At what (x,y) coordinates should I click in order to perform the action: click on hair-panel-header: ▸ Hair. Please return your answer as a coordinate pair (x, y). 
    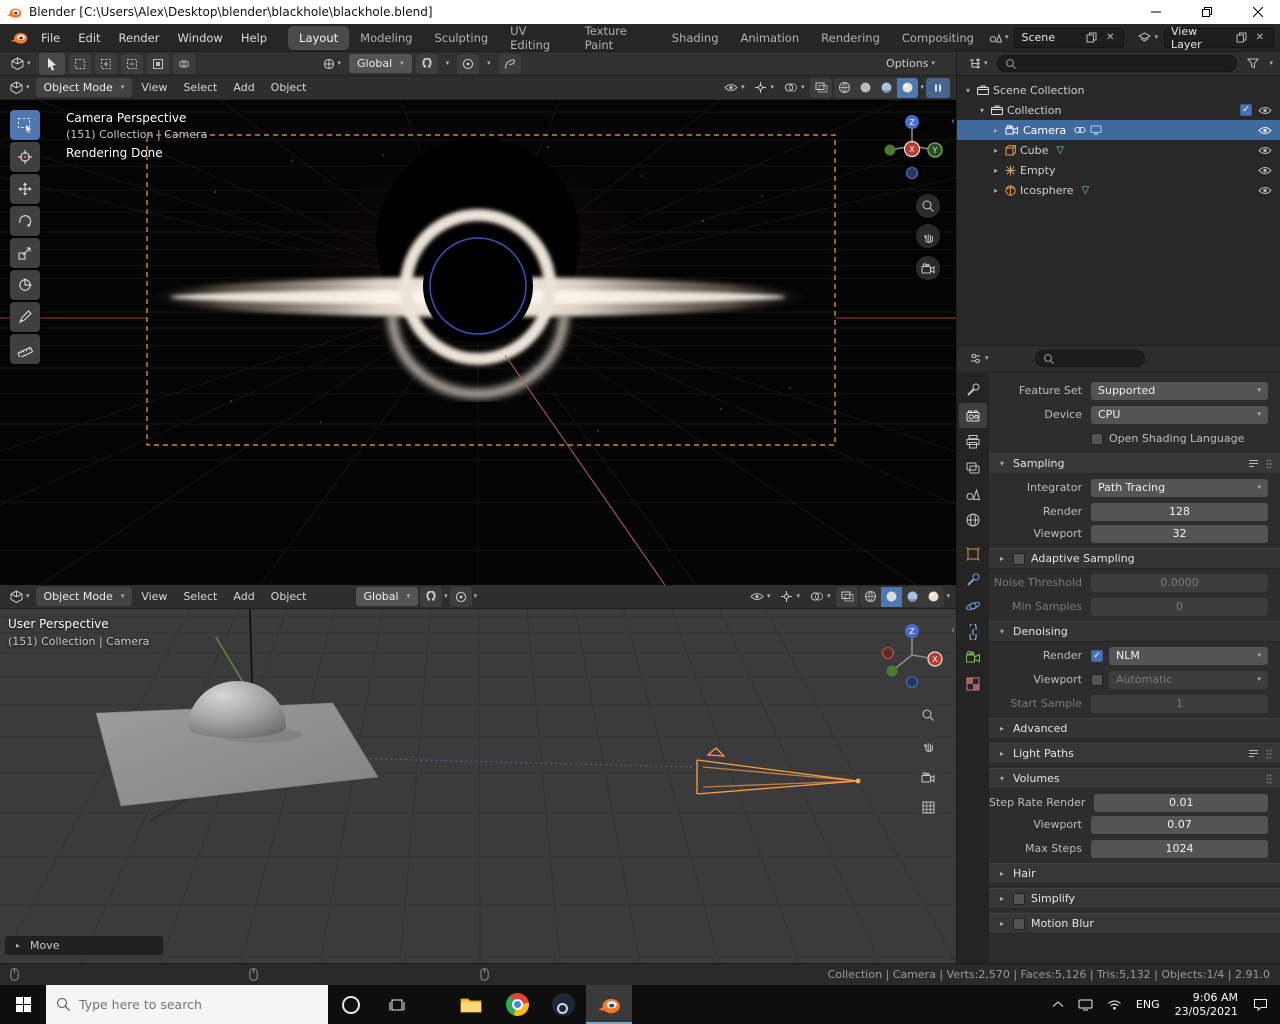
    Looking at the image, I should click on (1134, 873).